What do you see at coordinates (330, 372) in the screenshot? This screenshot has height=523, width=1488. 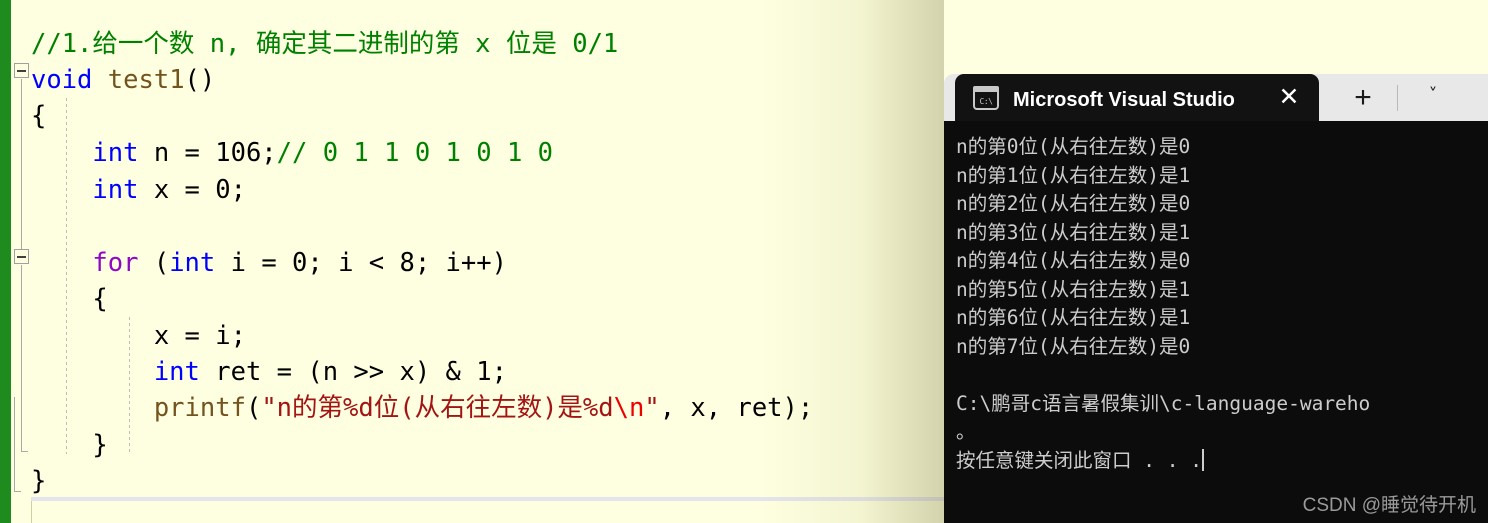 I see `code-line-10: int ret = (n >> x) & 1;` at bounding box center [330, 372].